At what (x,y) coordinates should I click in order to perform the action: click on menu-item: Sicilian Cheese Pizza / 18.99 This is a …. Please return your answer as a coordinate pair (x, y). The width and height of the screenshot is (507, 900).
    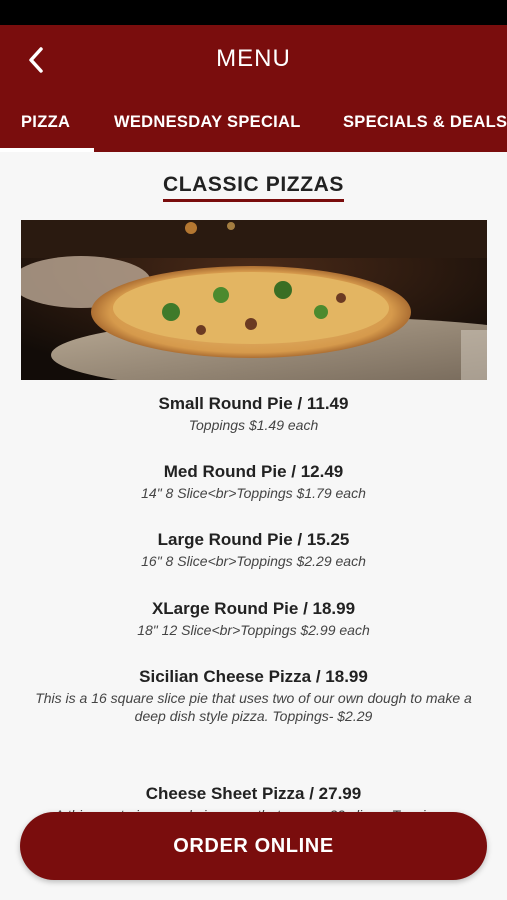
    Looking at the image, I should click on (253, 695).